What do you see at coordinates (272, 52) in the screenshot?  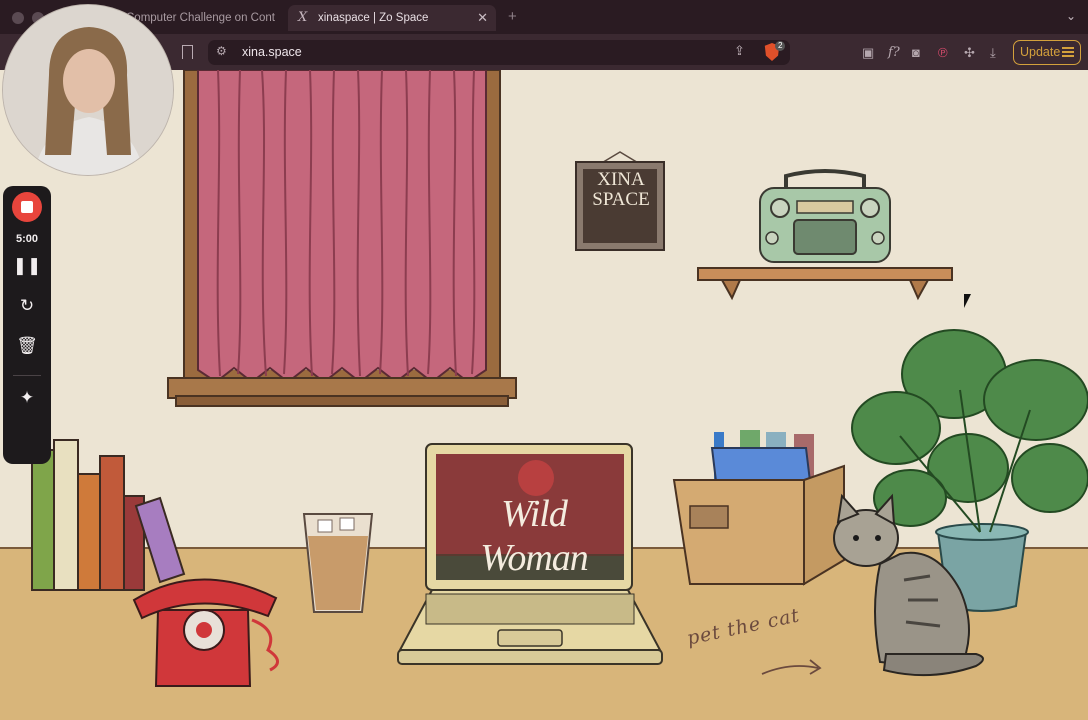 I see `url-text: xina.space` at bounding box center [272, 52].